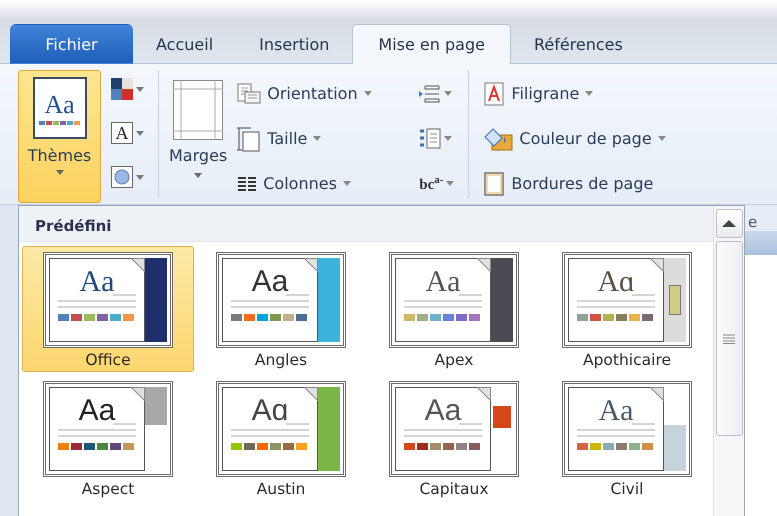 Image resolution: width=777 pixels, height=516 pixels. I want to click on file-tab: Fichier, so click(71, 44).